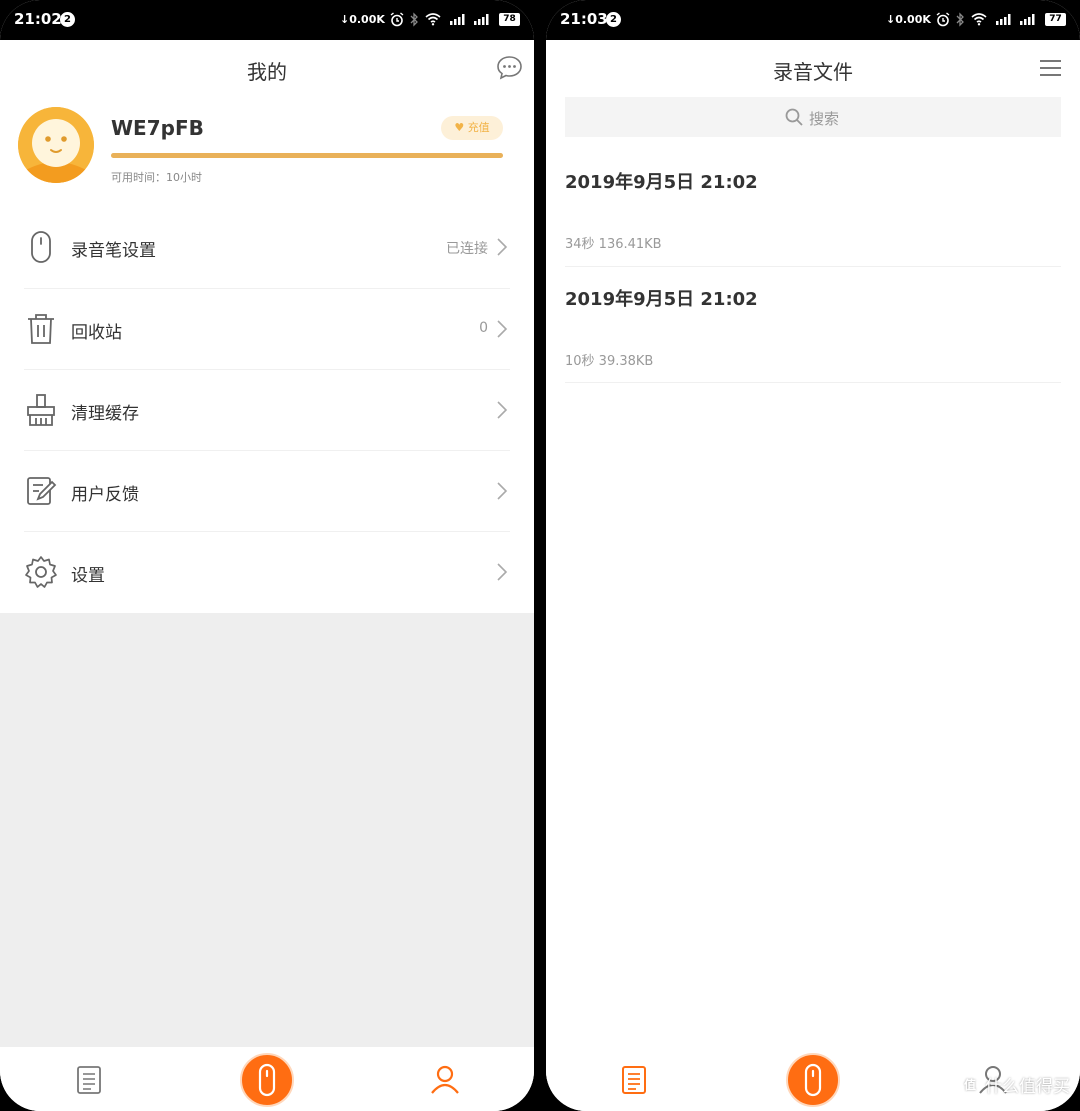  Describe the element at coordinates (509, 19) in the screenshot. I see `battery-level: 78` at that location.